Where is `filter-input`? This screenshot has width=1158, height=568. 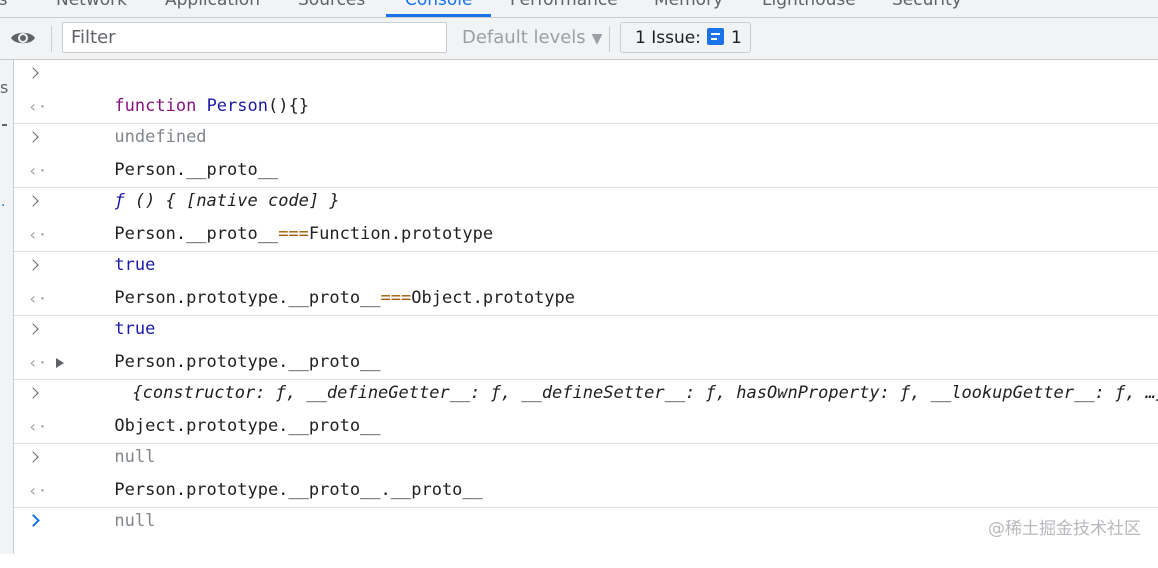
filter-input is located at coordinates (254, 37).